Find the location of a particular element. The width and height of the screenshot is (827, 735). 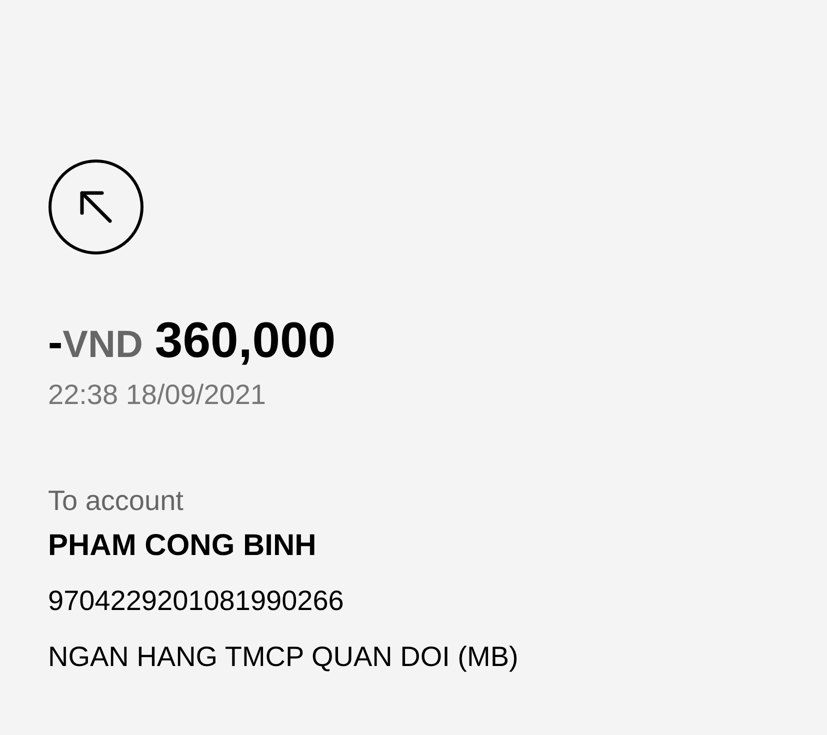

account-number: 9704229201081990266 is located at coordinates (196, 601).